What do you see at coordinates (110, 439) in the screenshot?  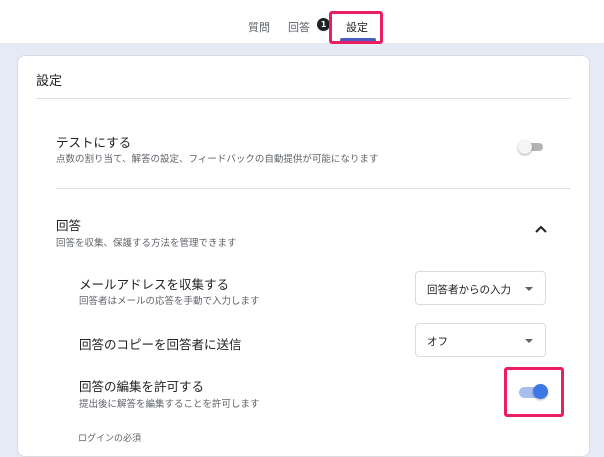 I see `login-required-label: ログインの必須` at bounding box center [110, 439].